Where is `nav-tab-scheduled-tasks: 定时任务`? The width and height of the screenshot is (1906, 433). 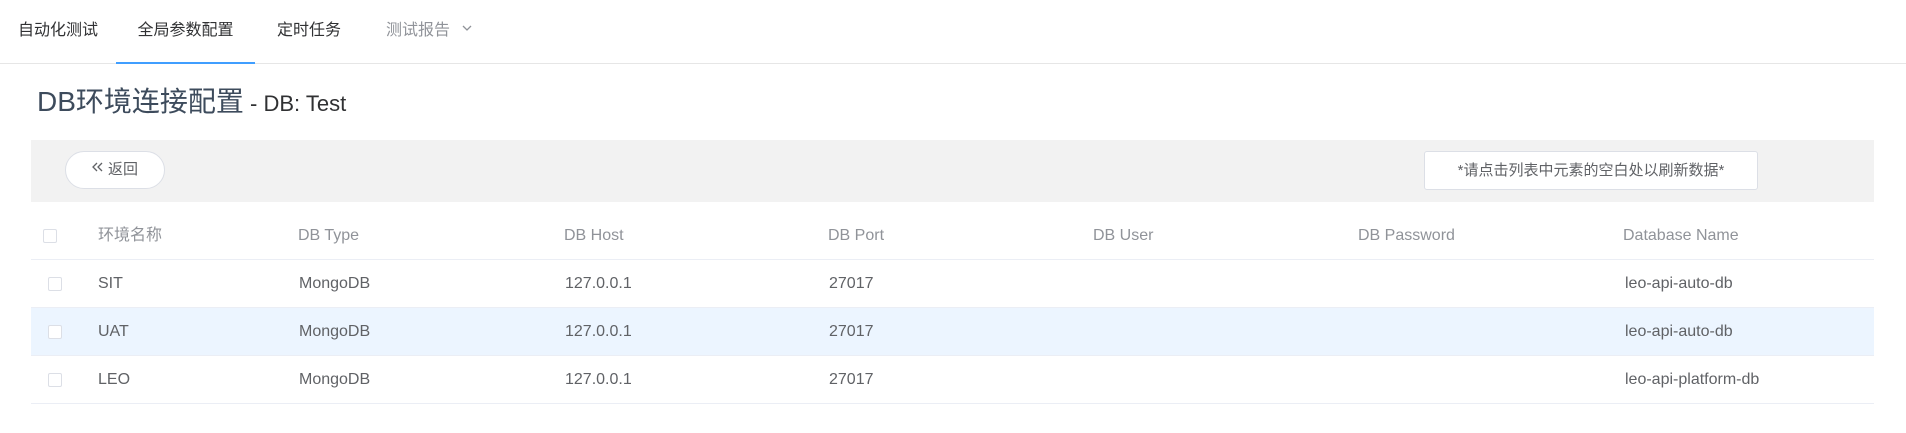
nav-tab-scheduled-tasks: 定时任务 is located at coordinates (309, 32).